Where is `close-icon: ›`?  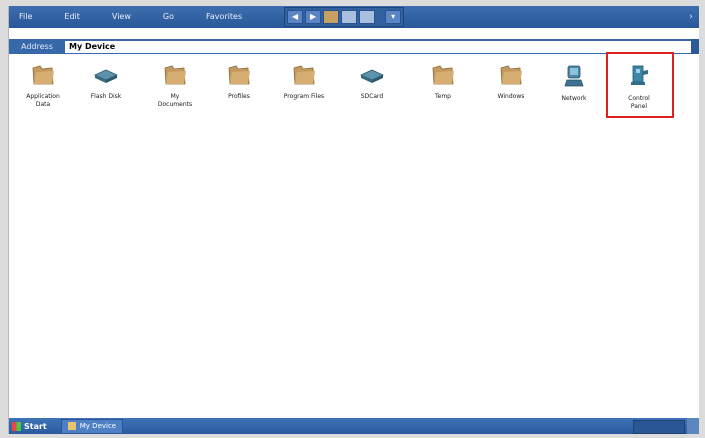 close-icon: › is located at coordinates (691, 17).